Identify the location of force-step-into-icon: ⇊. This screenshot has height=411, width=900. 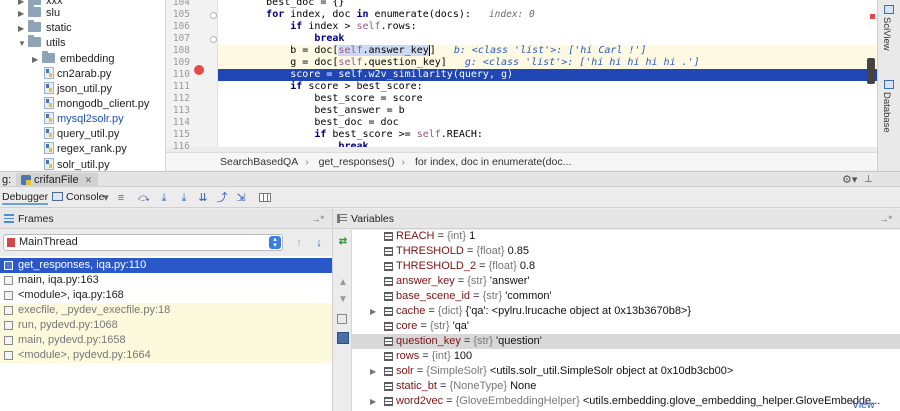
(203, 198).